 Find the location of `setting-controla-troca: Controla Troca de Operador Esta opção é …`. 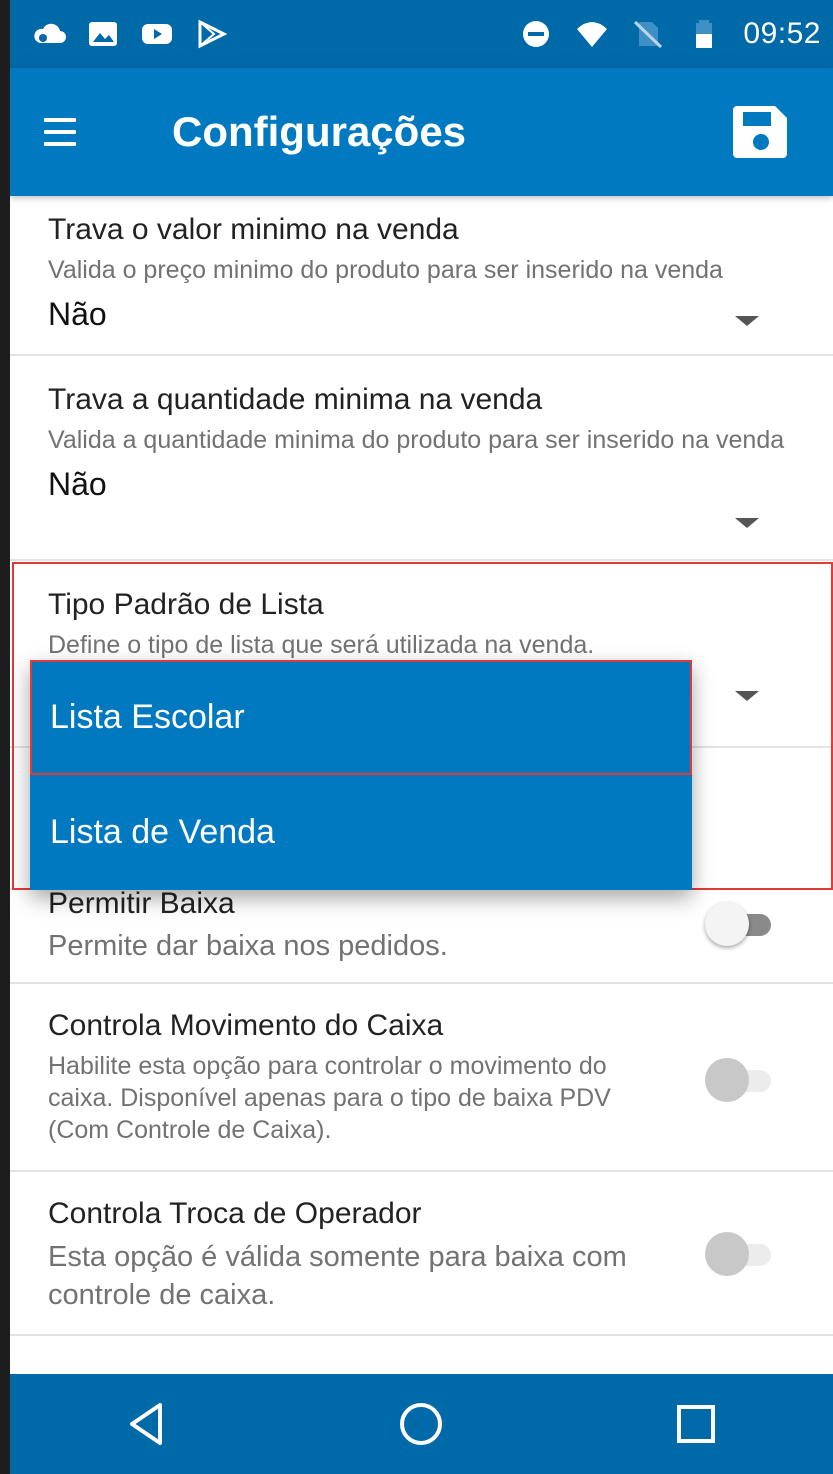

setting-controla-troca: Controla Troca de Operador Esta opção é … is located at coordinates (421, 1254).